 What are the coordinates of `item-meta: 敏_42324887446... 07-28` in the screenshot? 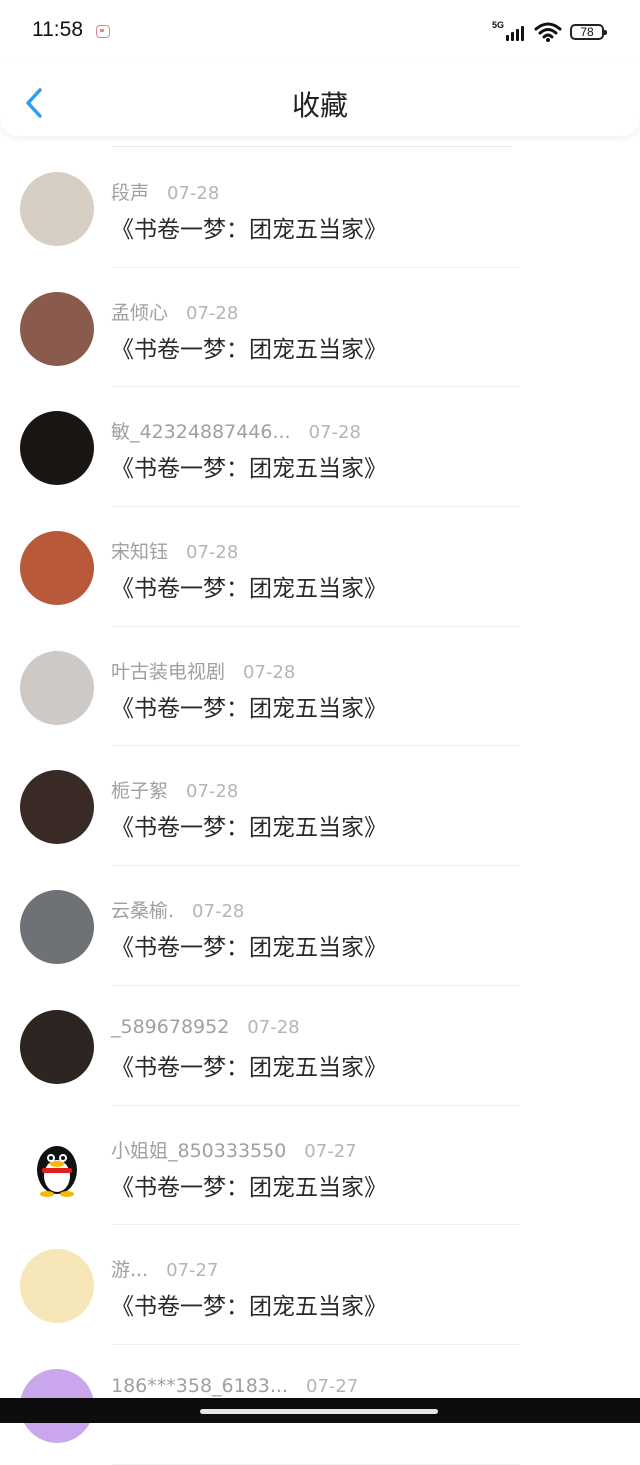 It's located at (236, 430).